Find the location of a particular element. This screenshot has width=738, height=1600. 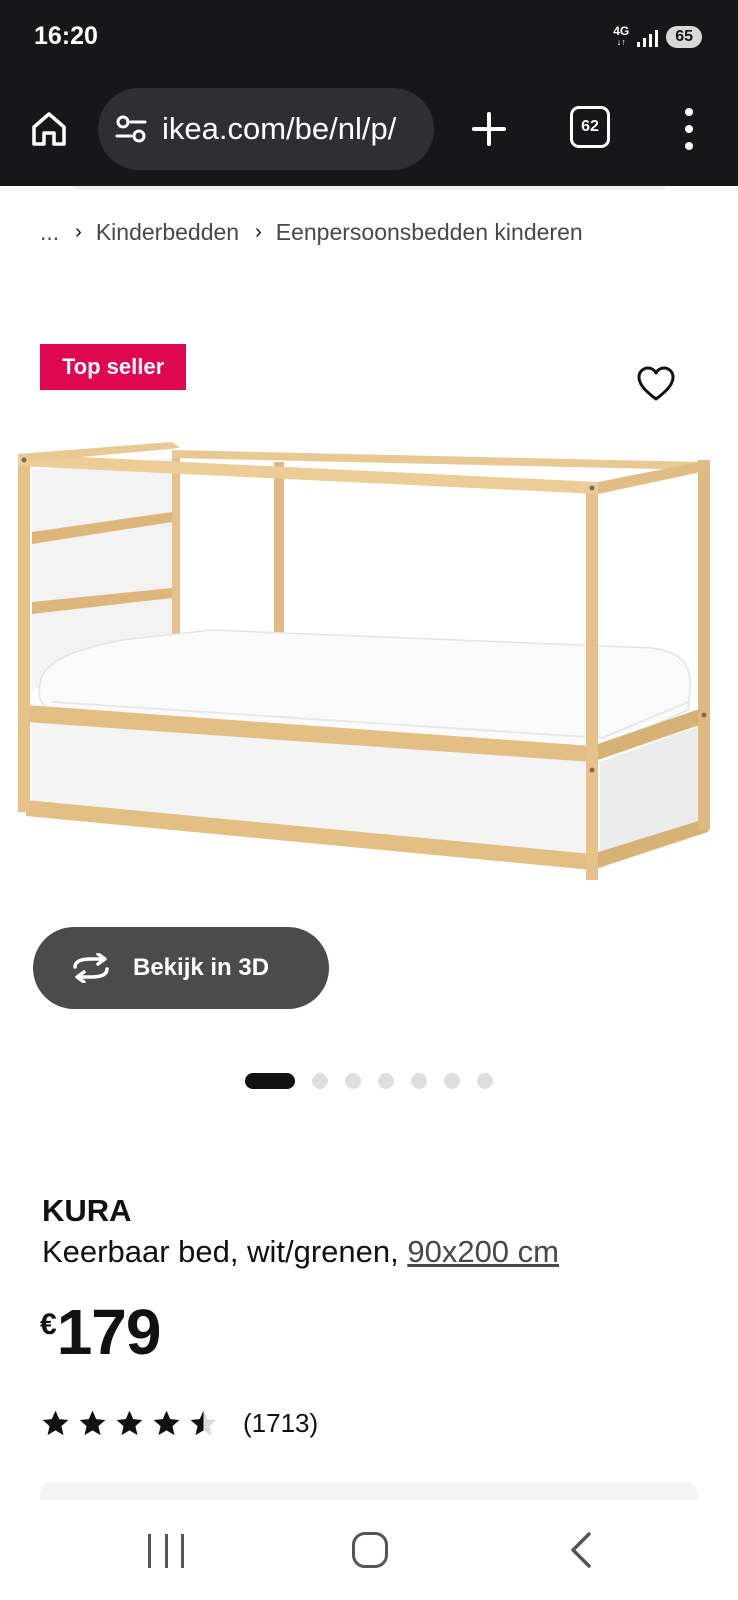

product-type: Keerbaar bed, wit/grenen, is located at coordinates (225, 1251).